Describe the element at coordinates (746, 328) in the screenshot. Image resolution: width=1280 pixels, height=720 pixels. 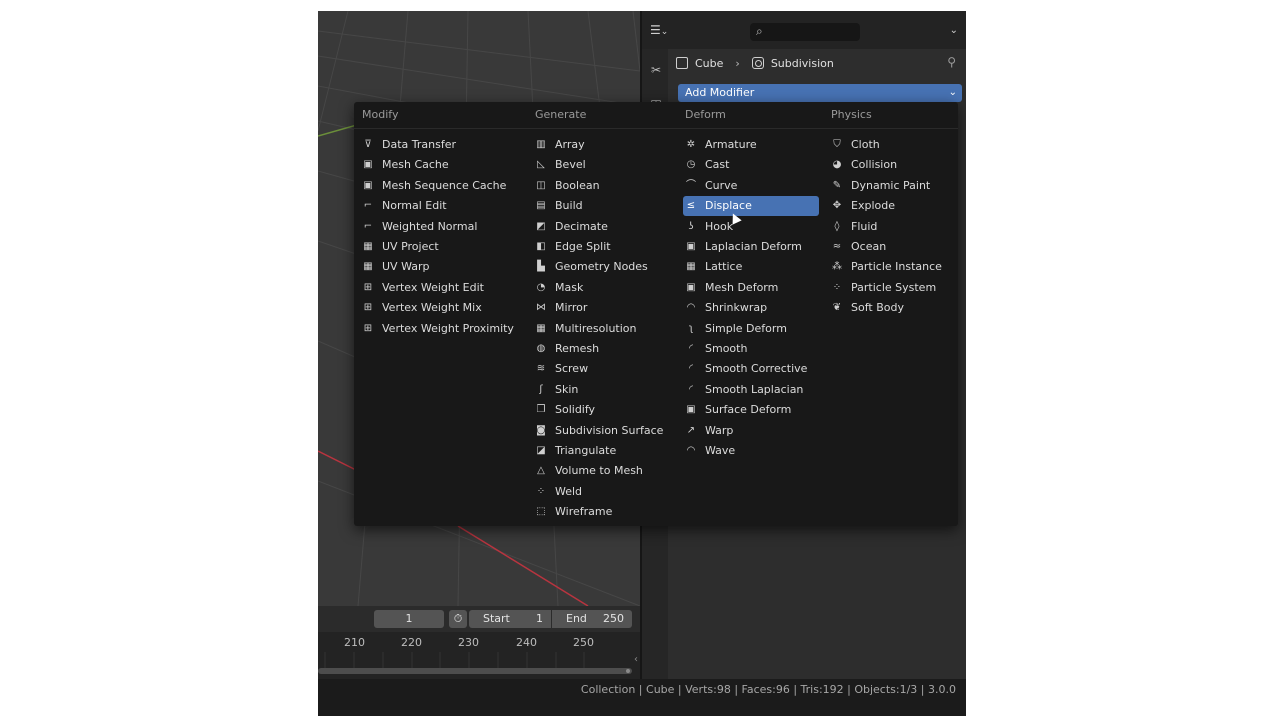
I see `menu-item-label: Simple Deform` at that location.